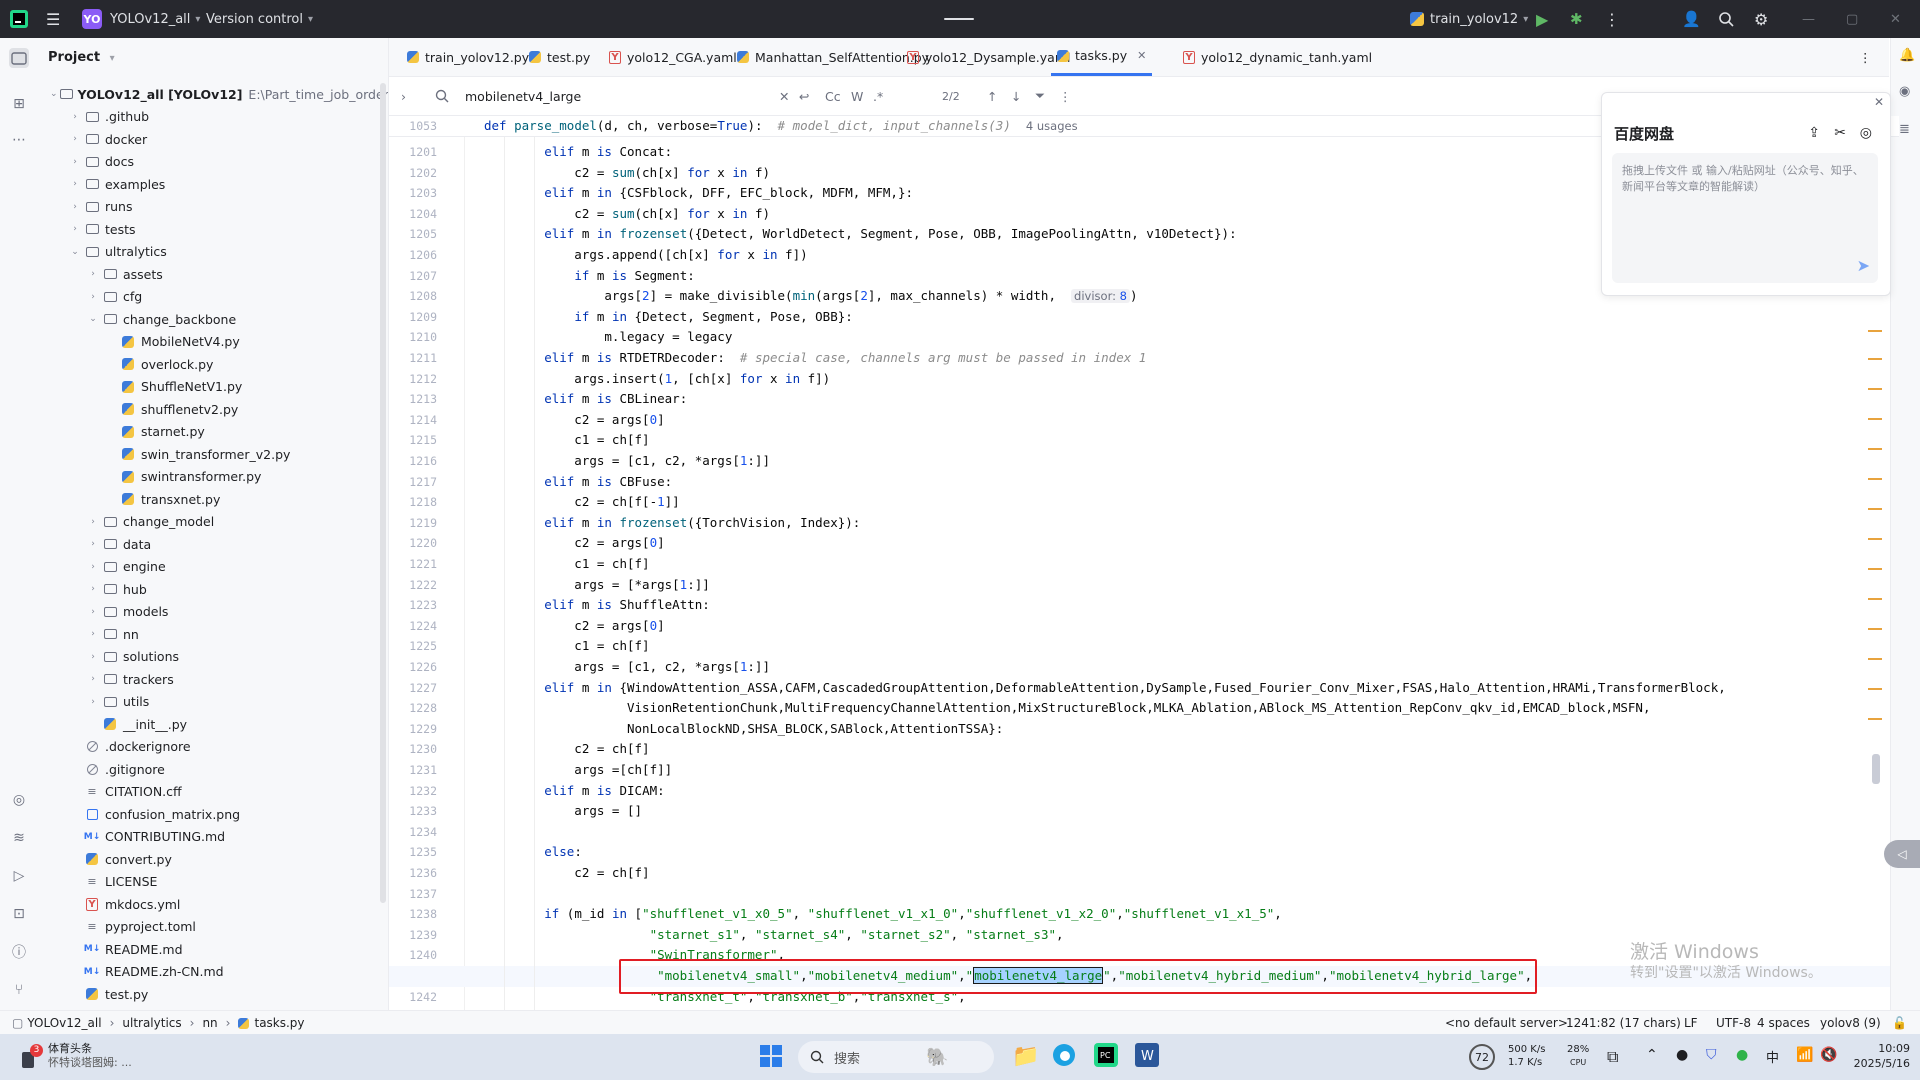 This screenshot has height=1080, width=1920. What do you see at coordinates (1875, 1056) in the screenshot?
I see `clock: 10:09 2025/5/16` at bounding box center [1875, 1056].